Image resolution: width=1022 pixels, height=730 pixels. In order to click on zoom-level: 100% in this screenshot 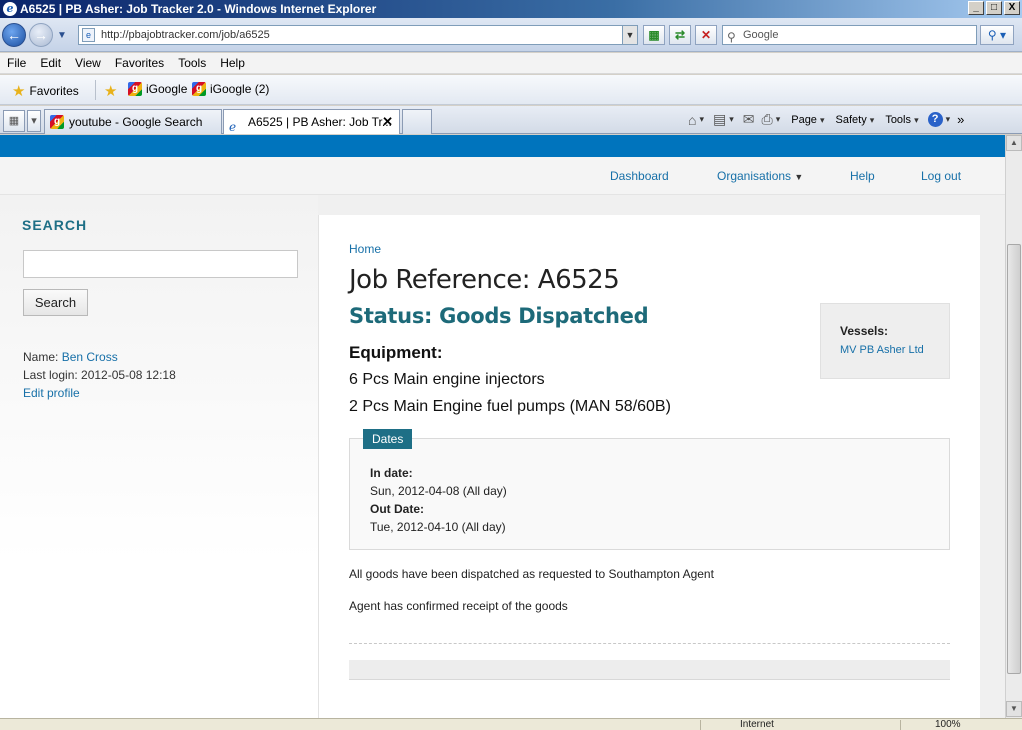, I will do `click(948, 724)`.